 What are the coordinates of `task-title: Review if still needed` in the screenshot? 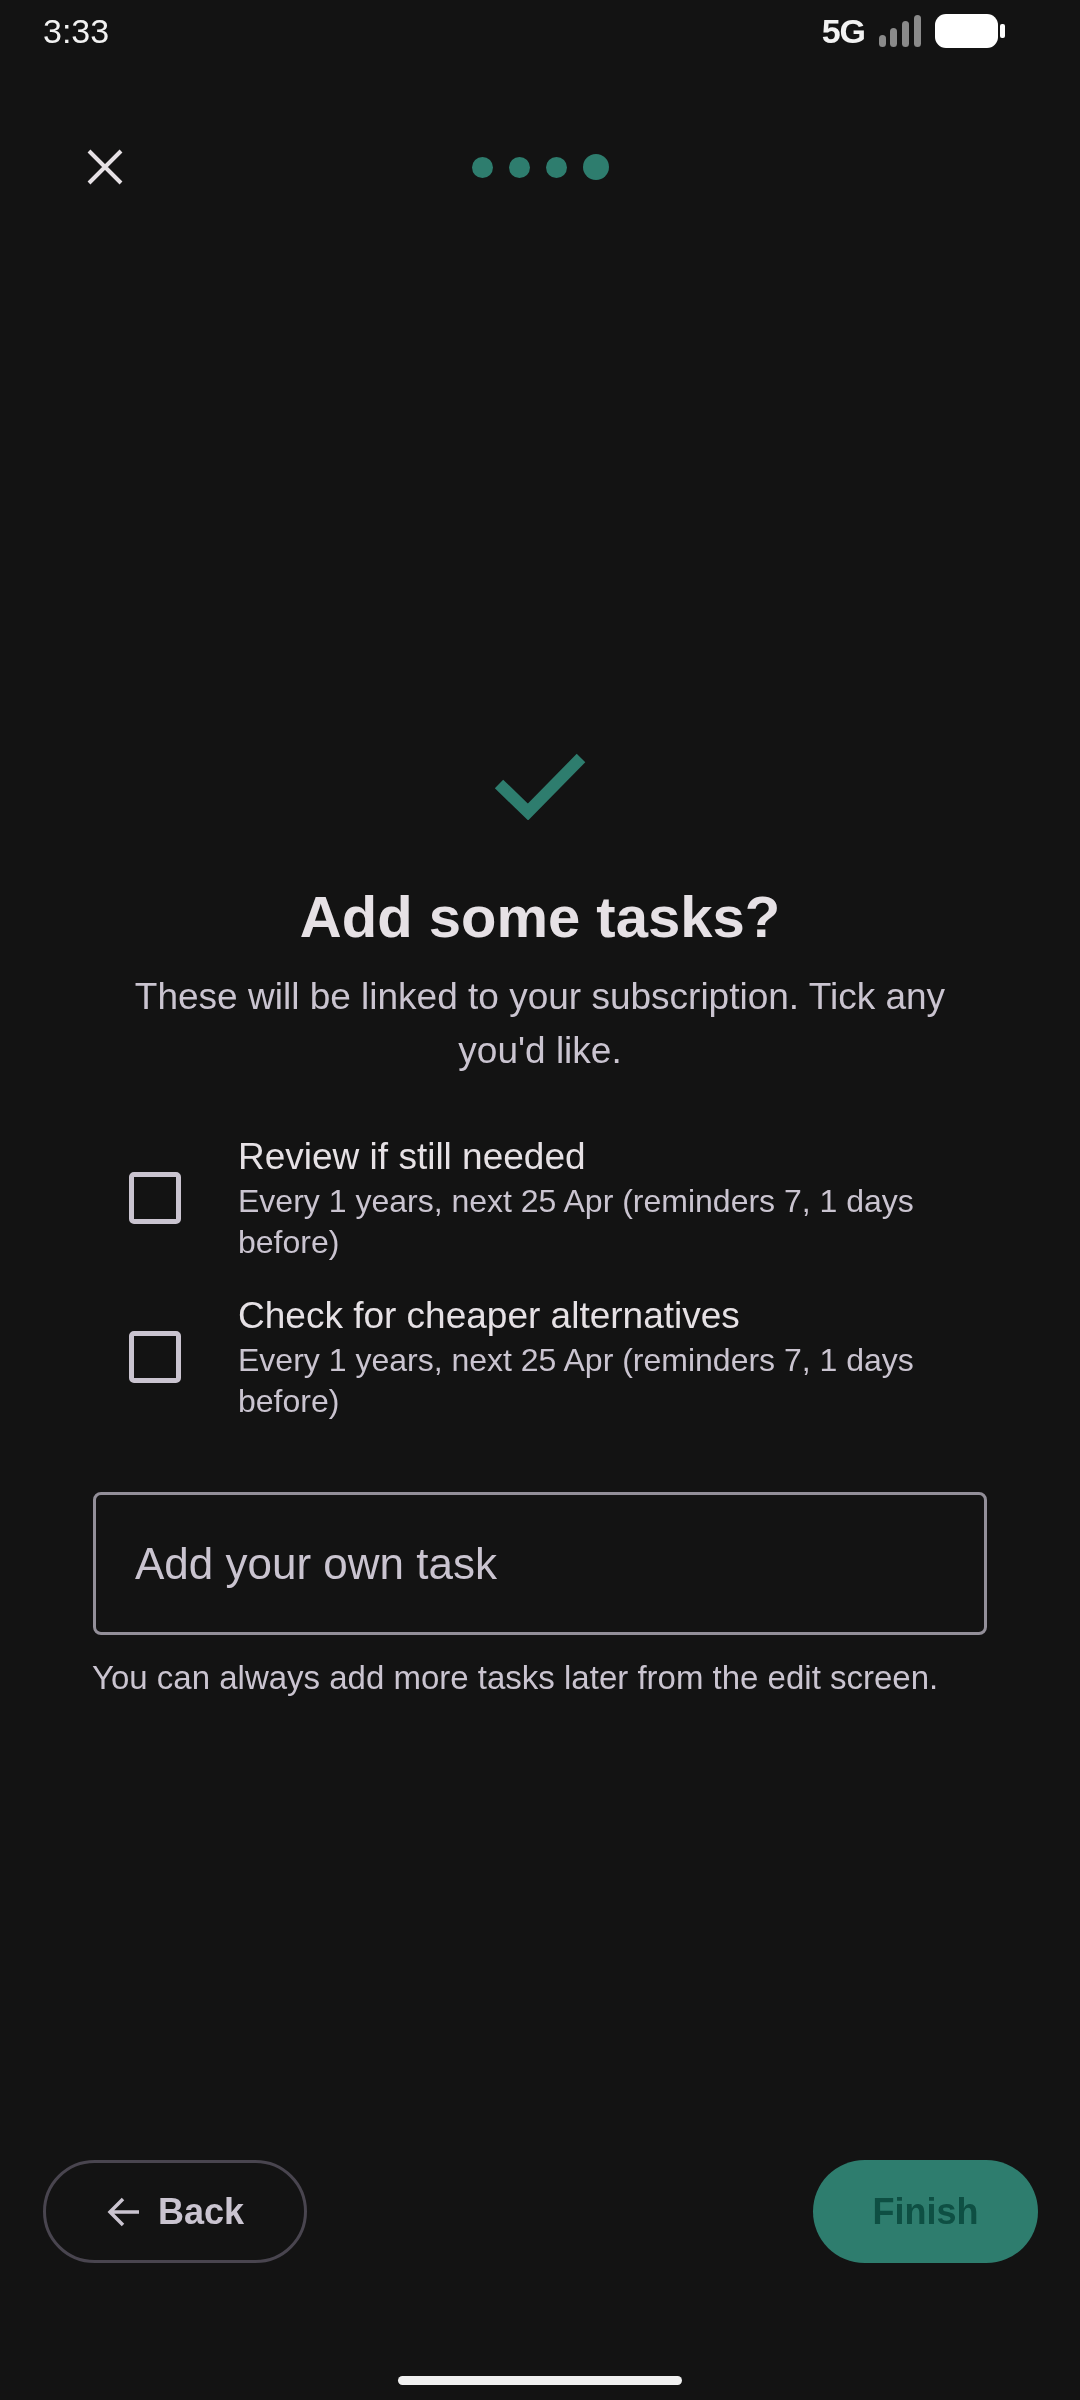 It's located at (412, 1157).